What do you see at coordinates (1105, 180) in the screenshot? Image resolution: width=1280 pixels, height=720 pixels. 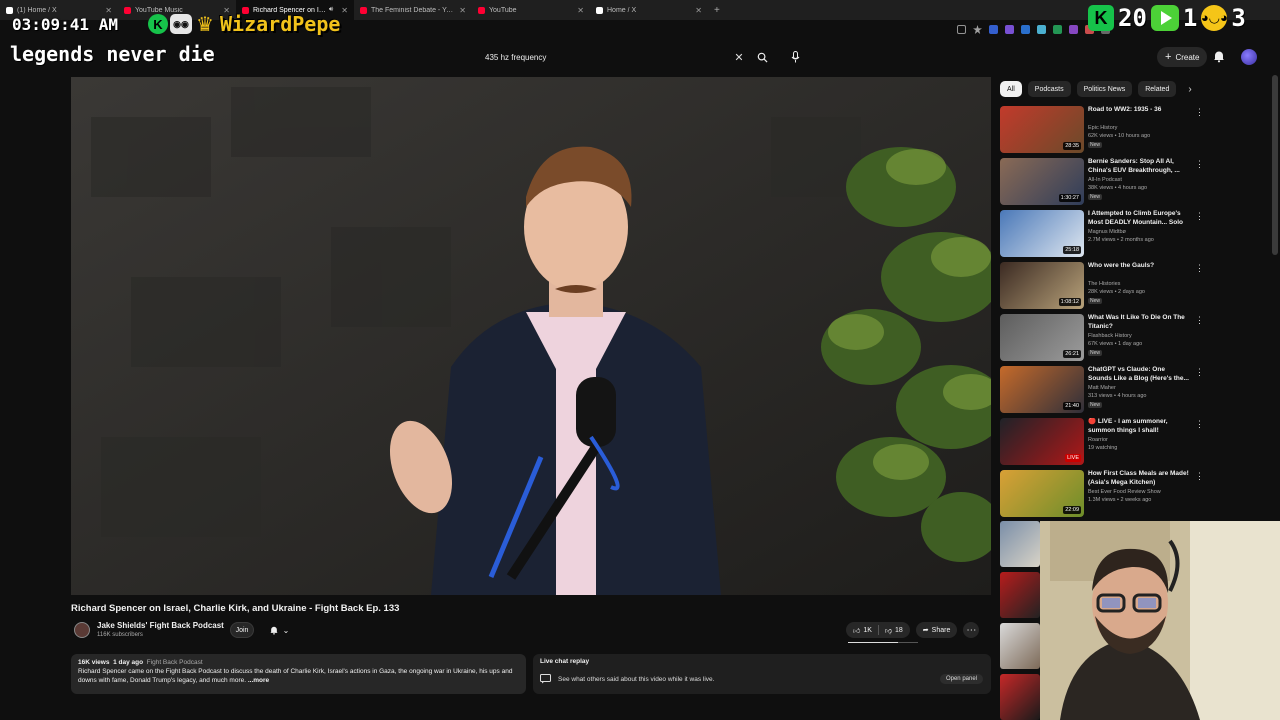 I see `recommendation-channel: All-In Podcast` at bounding box center [1105, 180].